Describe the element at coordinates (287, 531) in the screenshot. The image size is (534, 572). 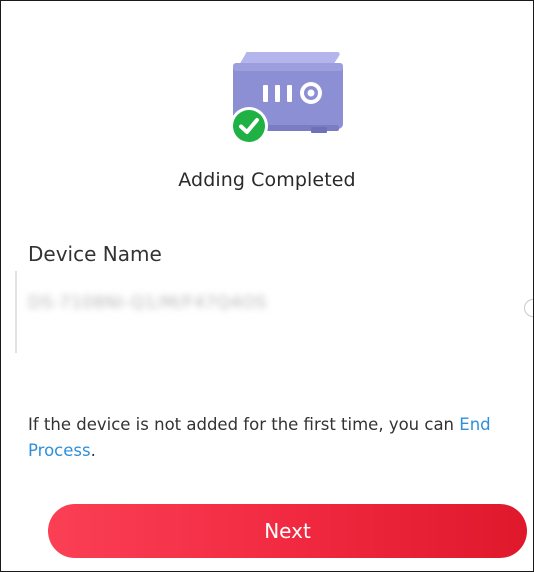
I see `next-button: Next` at that location.